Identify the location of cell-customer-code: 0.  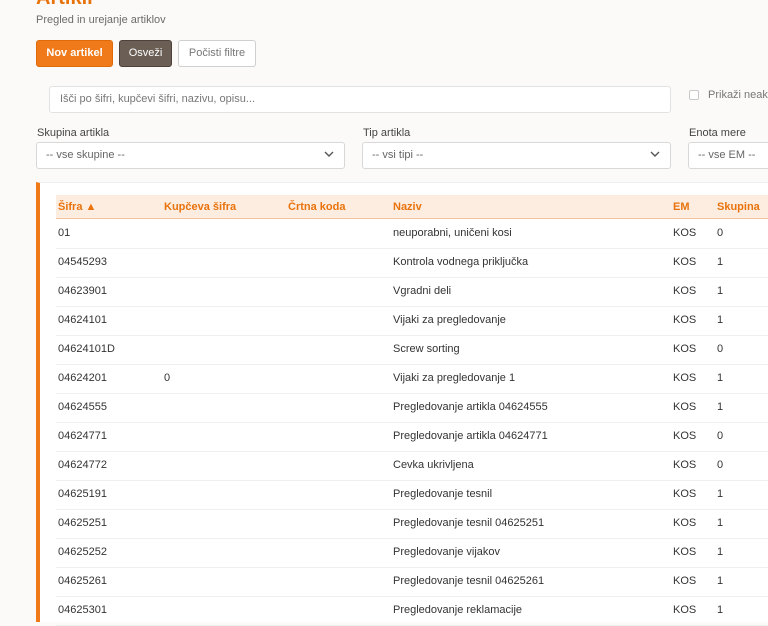
(167, 378).